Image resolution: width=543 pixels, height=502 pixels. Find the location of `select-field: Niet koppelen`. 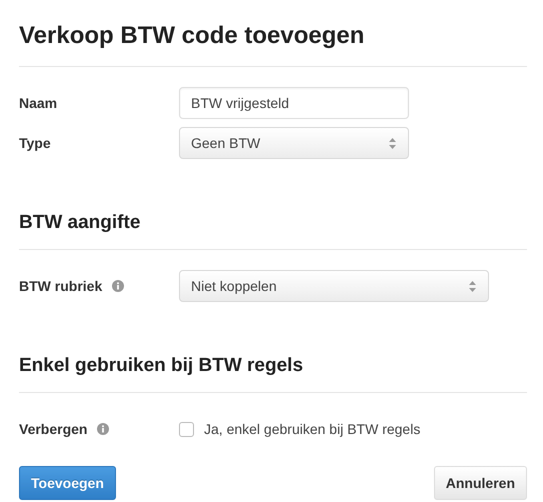

select-field: Niet koppelen is located at coordinates (334, 286).